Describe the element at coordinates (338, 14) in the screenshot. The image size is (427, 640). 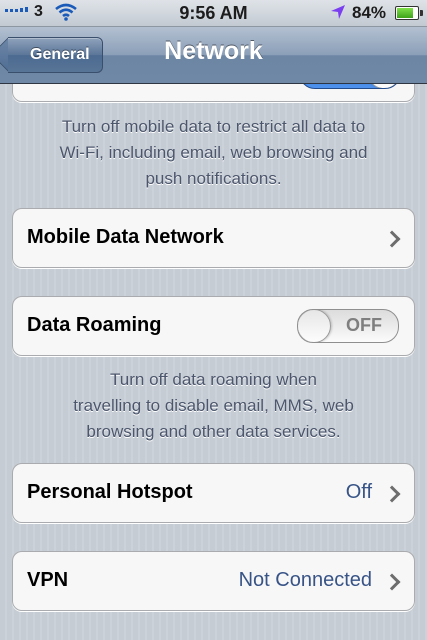
I see `location-arrow-icon` at that location.